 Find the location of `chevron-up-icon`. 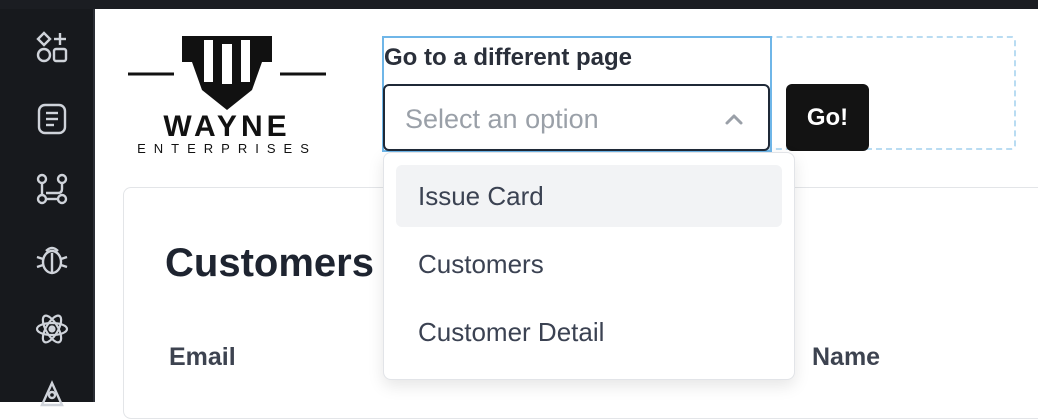

chevron-up-icon is located at coordinates (734, 119).